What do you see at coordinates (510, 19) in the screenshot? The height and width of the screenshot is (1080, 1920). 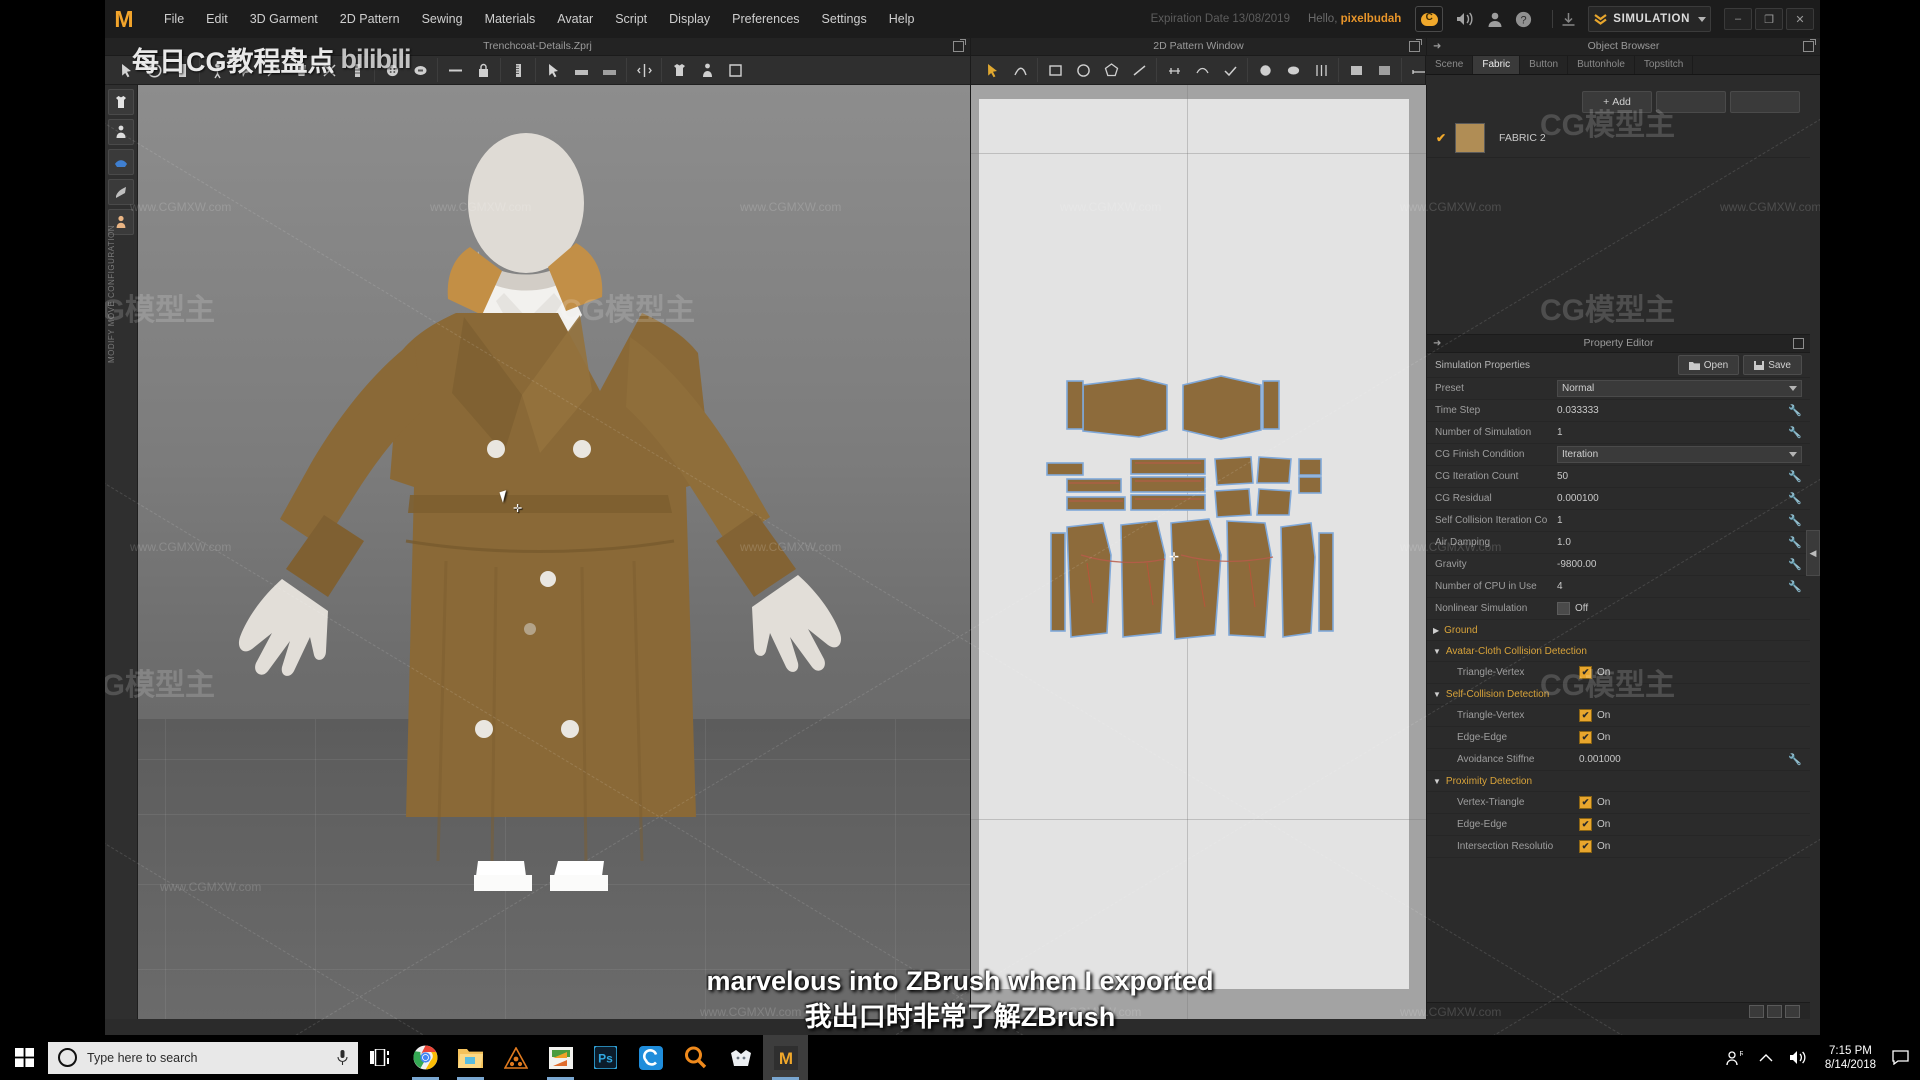 I see `menu-materials: Materials` at bounding box center [510, 19].